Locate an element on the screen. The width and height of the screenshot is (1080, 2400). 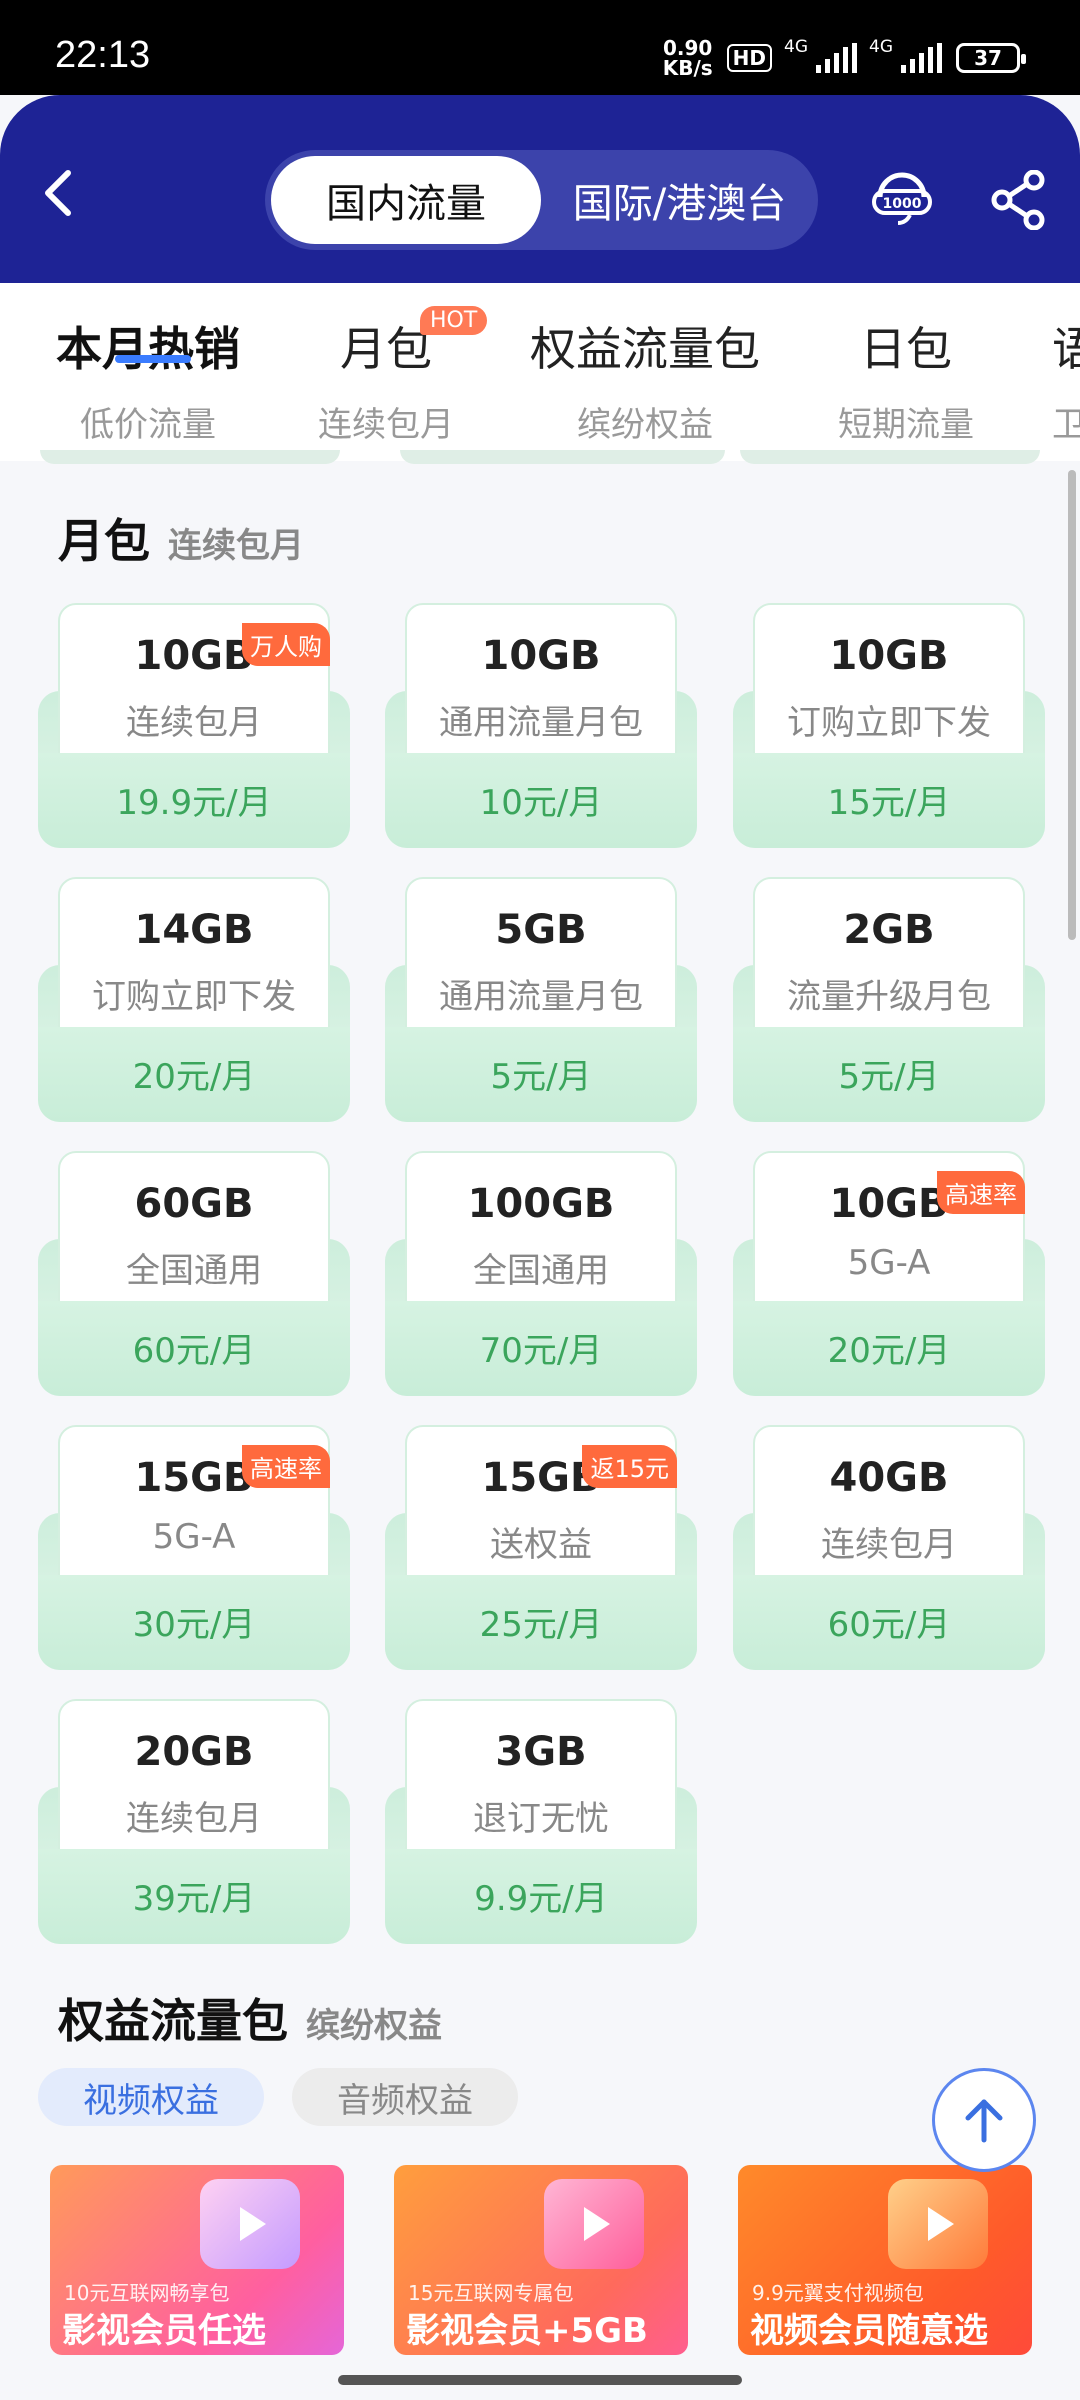
speed-unit: KB/s is located at coordinates (687, 68).